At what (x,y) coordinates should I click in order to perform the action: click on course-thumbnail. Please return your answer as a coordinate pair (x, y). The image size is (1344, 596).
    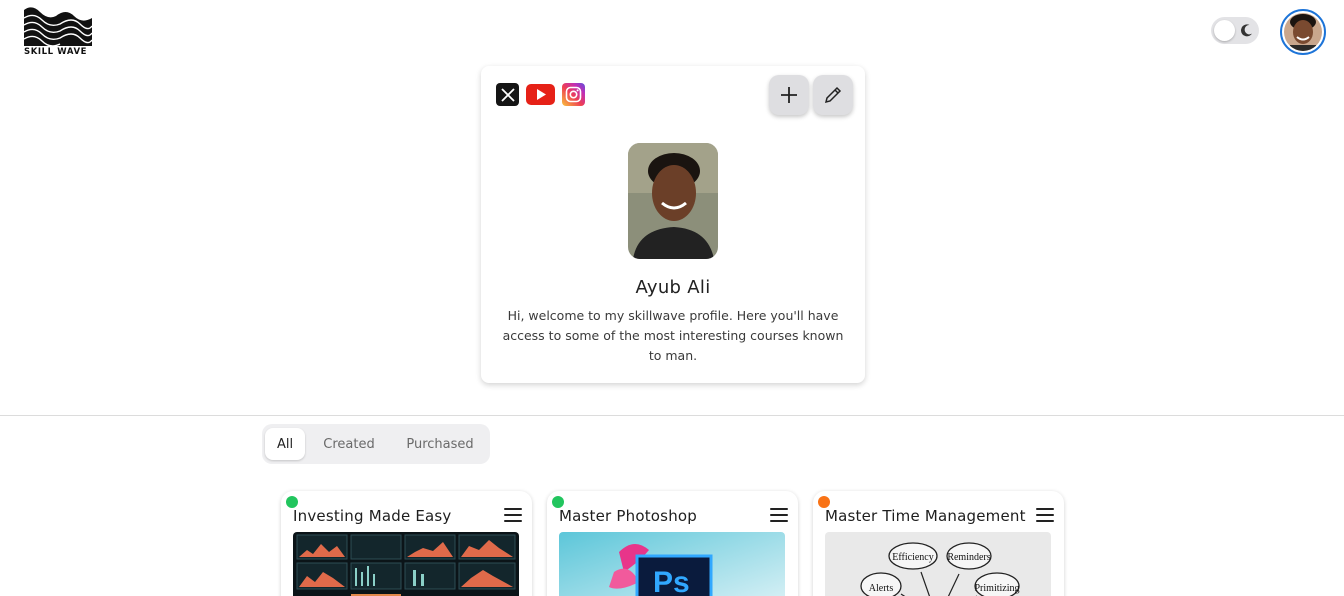
    Looking at the image, I should click on (406, 564).